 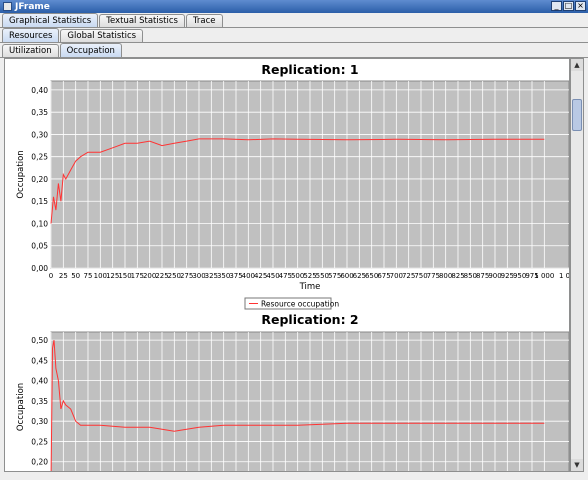 I want to click on y-tick-label: 0,50, so click(x=39, y=340).